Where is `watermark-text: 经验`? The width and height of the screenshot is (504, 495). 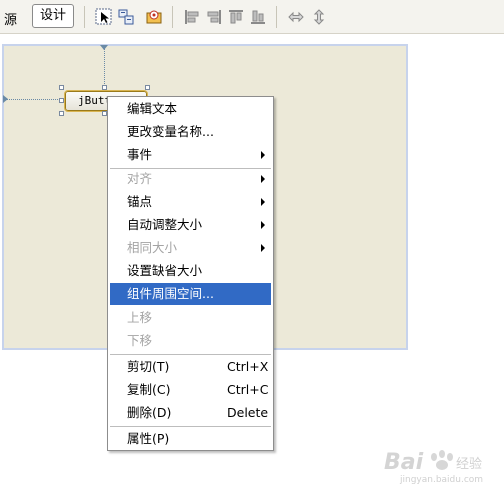
watermark-text: 经验 is located at coordinates (469, 464).